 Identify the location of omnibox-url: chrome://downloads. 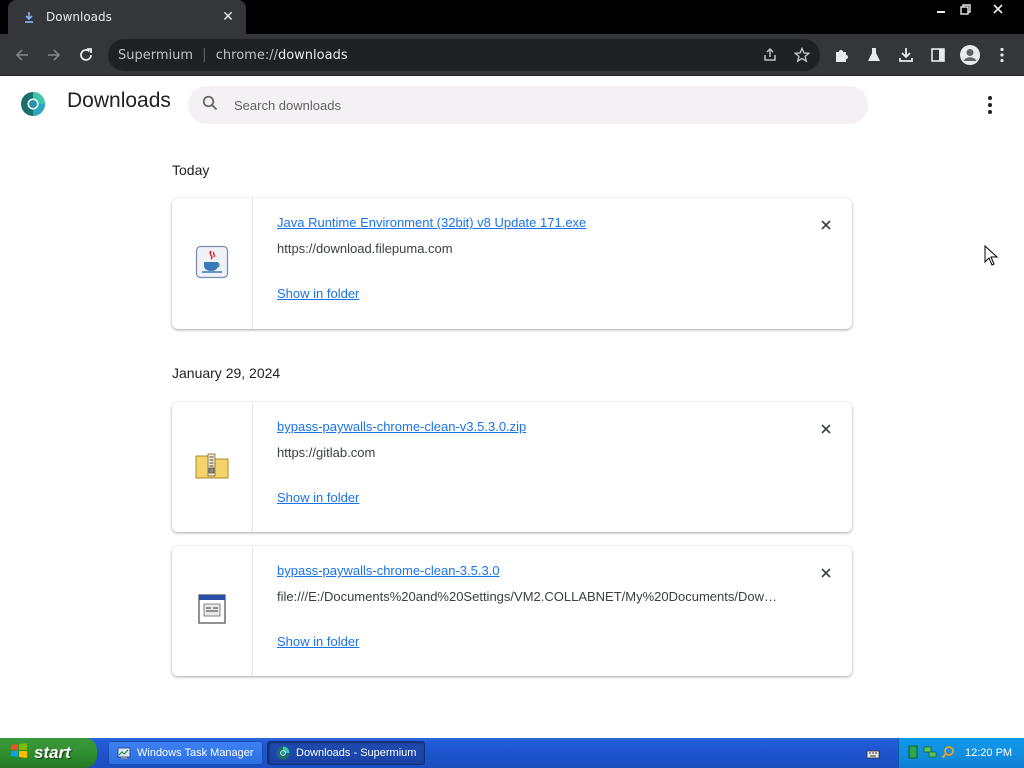
(282, 55).